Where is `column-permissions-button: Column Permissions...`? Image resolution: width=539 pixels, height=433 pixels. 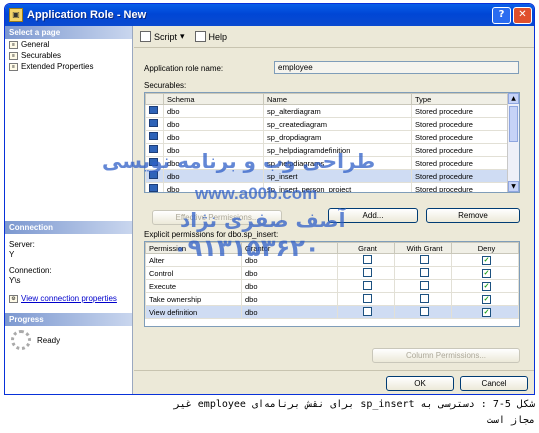
column-permissions-button: Column Permissions... is located at coordinates (446, 355).